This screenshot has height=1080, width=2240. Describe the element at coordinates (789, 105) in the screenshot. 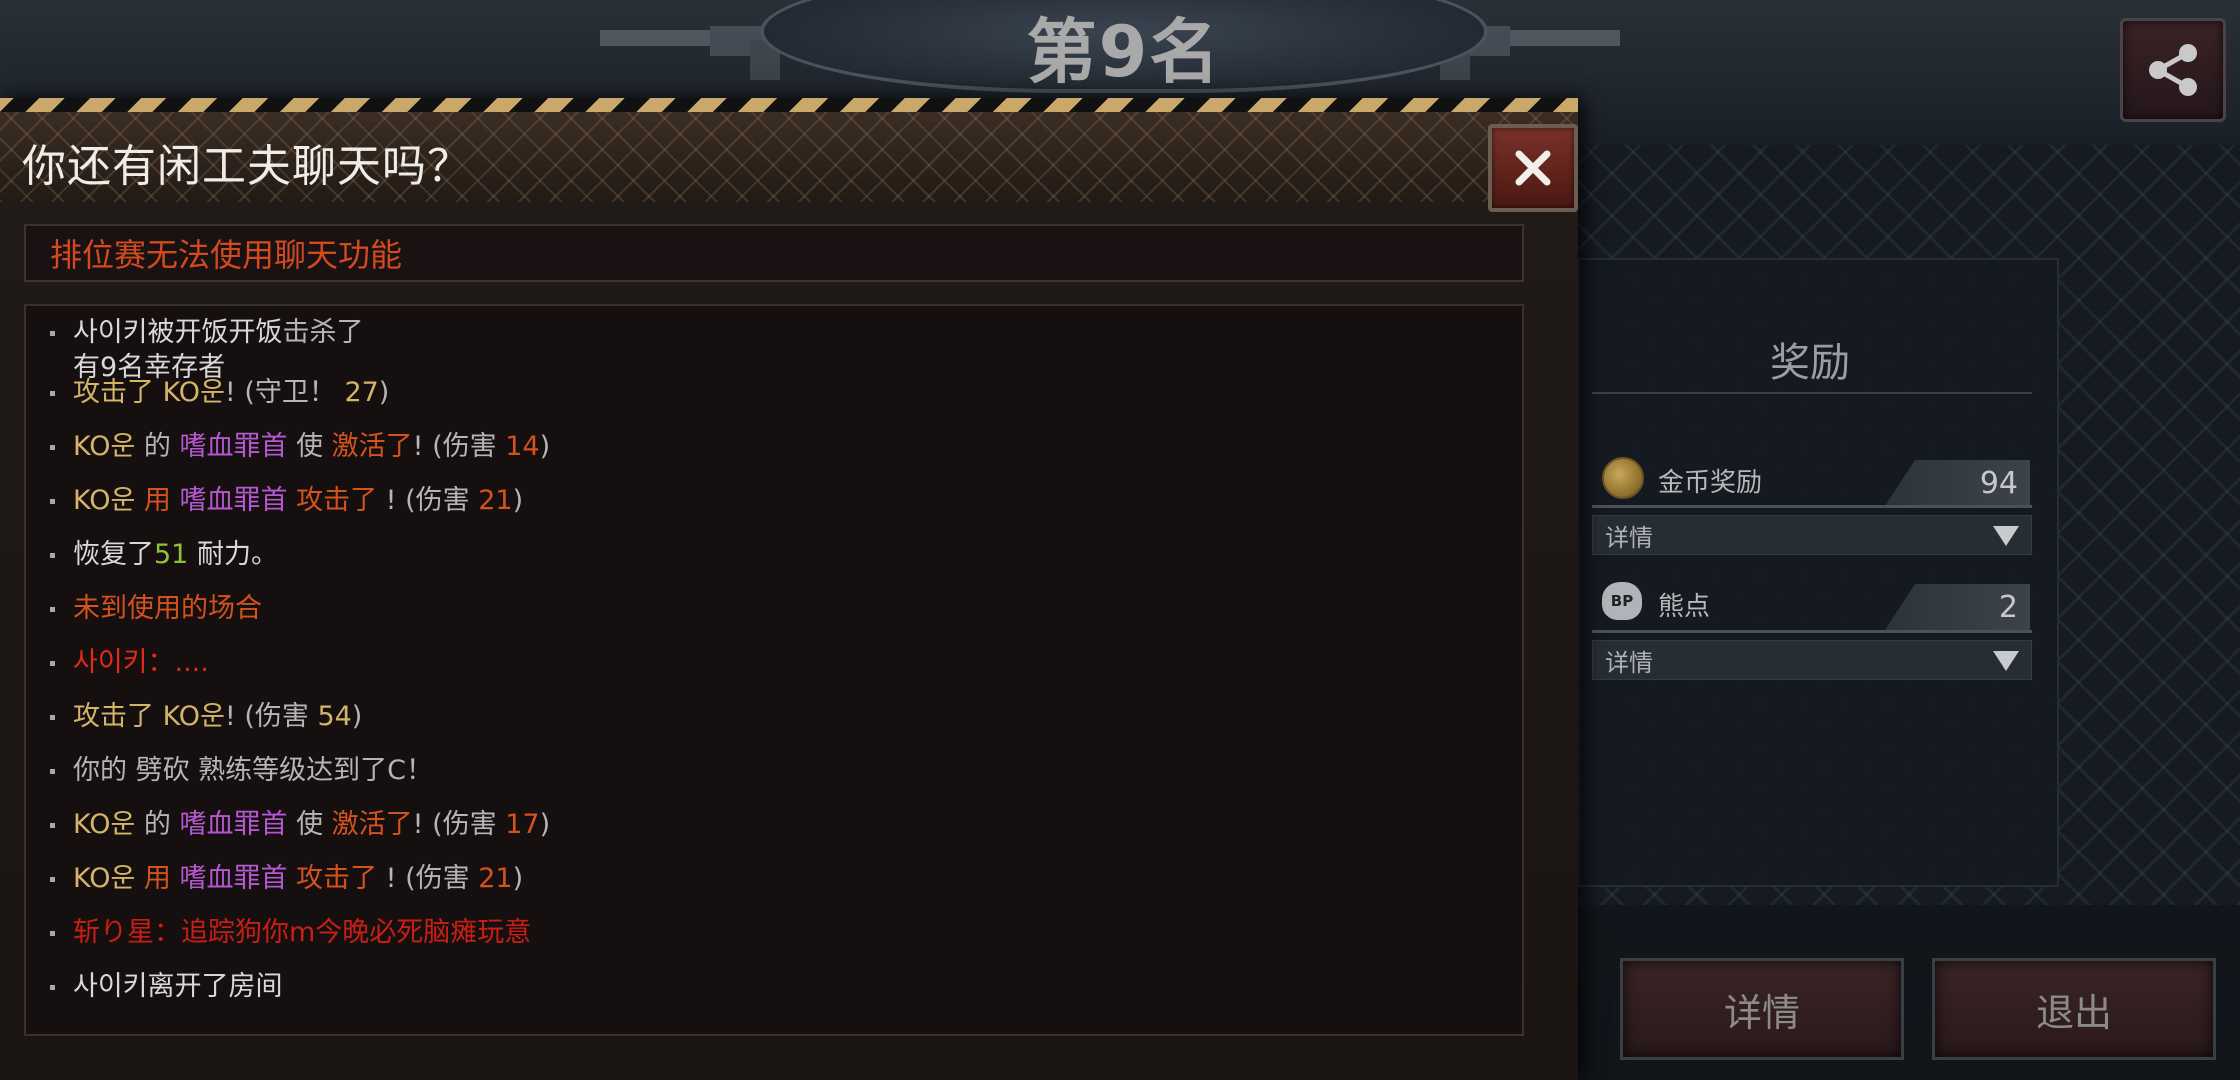

I see `hazard-stripe` at that location.